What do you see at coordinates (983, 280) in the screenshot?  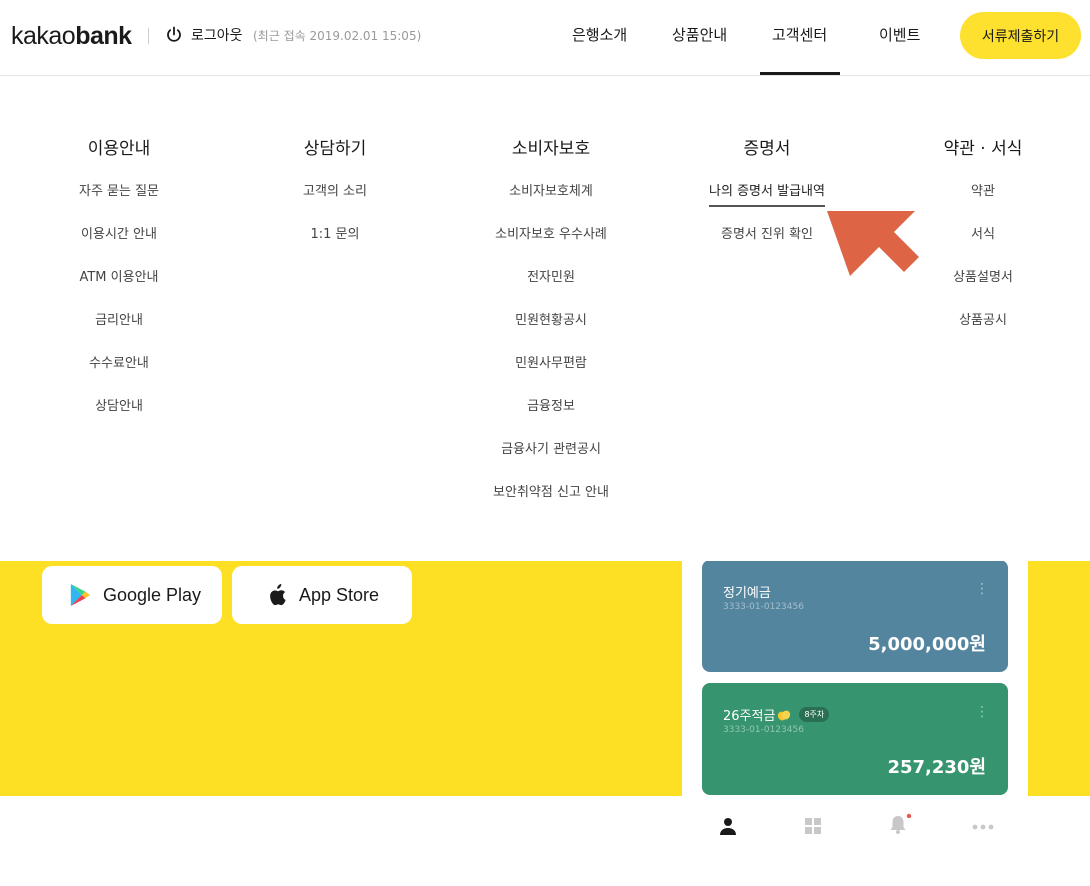 I see `menu-item-product-description: 상품설명서` at bounding box center [983, 280].